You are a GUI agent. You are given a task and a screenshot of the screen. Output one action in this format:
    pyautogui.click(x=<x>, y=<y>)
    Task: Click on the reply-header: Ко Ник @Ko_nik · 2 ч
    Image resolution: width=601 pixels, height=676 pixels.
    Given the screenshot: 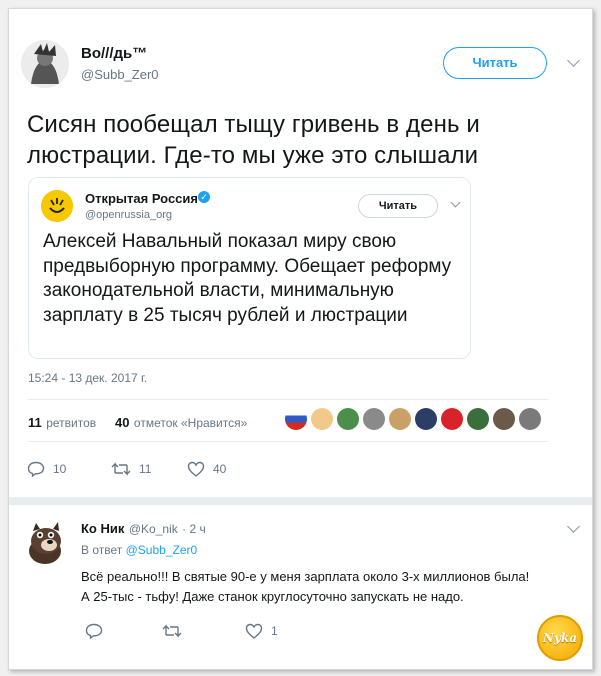 What is the action you would take?
    pyautogui.click(x=143, y=529)
    